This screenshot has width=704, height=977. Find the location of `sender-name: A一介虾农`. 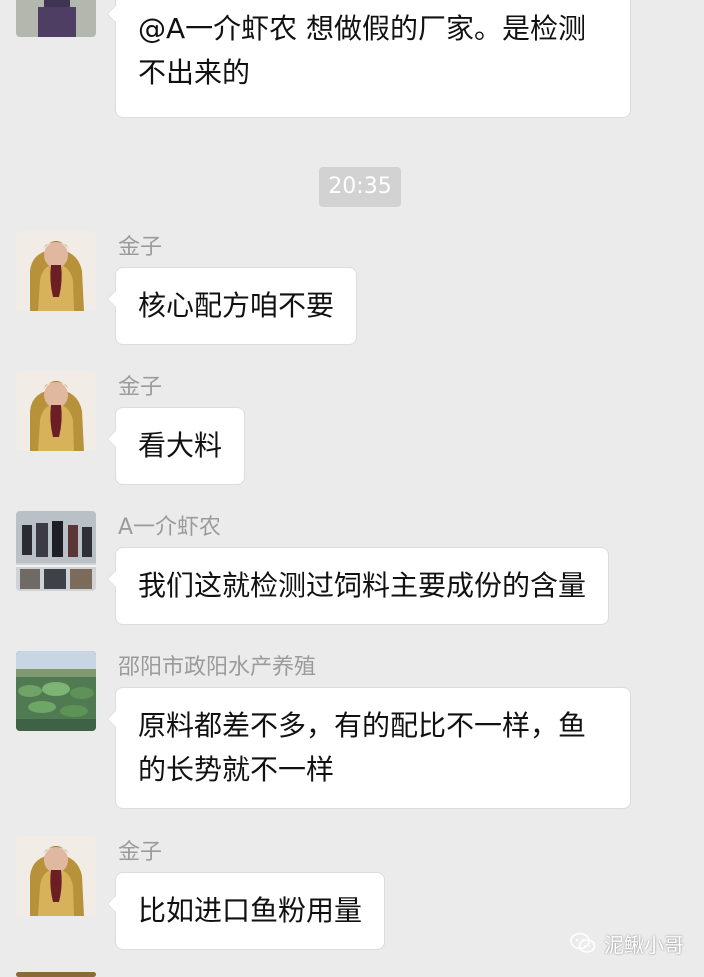

sender-name: A一介虾农 is located at coordinates (170, 527).